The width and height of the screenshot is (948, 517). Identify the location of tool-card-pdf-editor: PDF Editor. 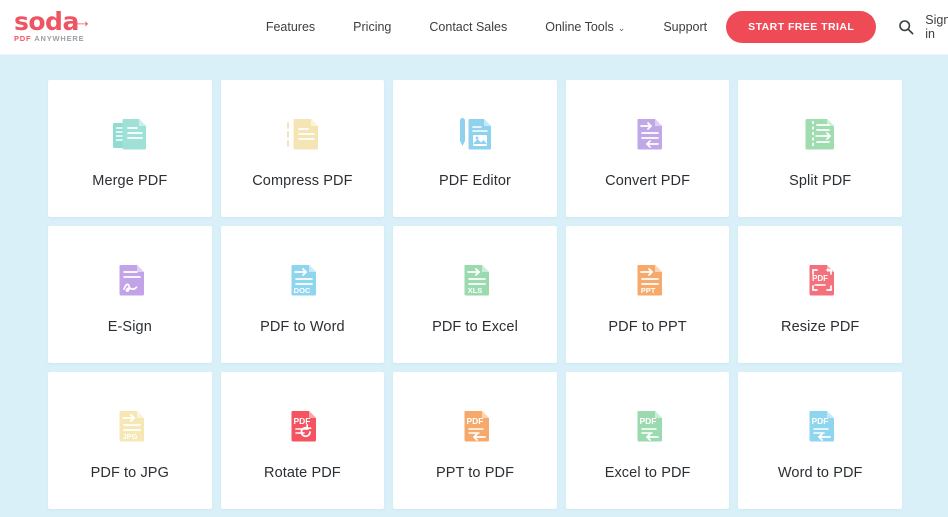
(475, 148).